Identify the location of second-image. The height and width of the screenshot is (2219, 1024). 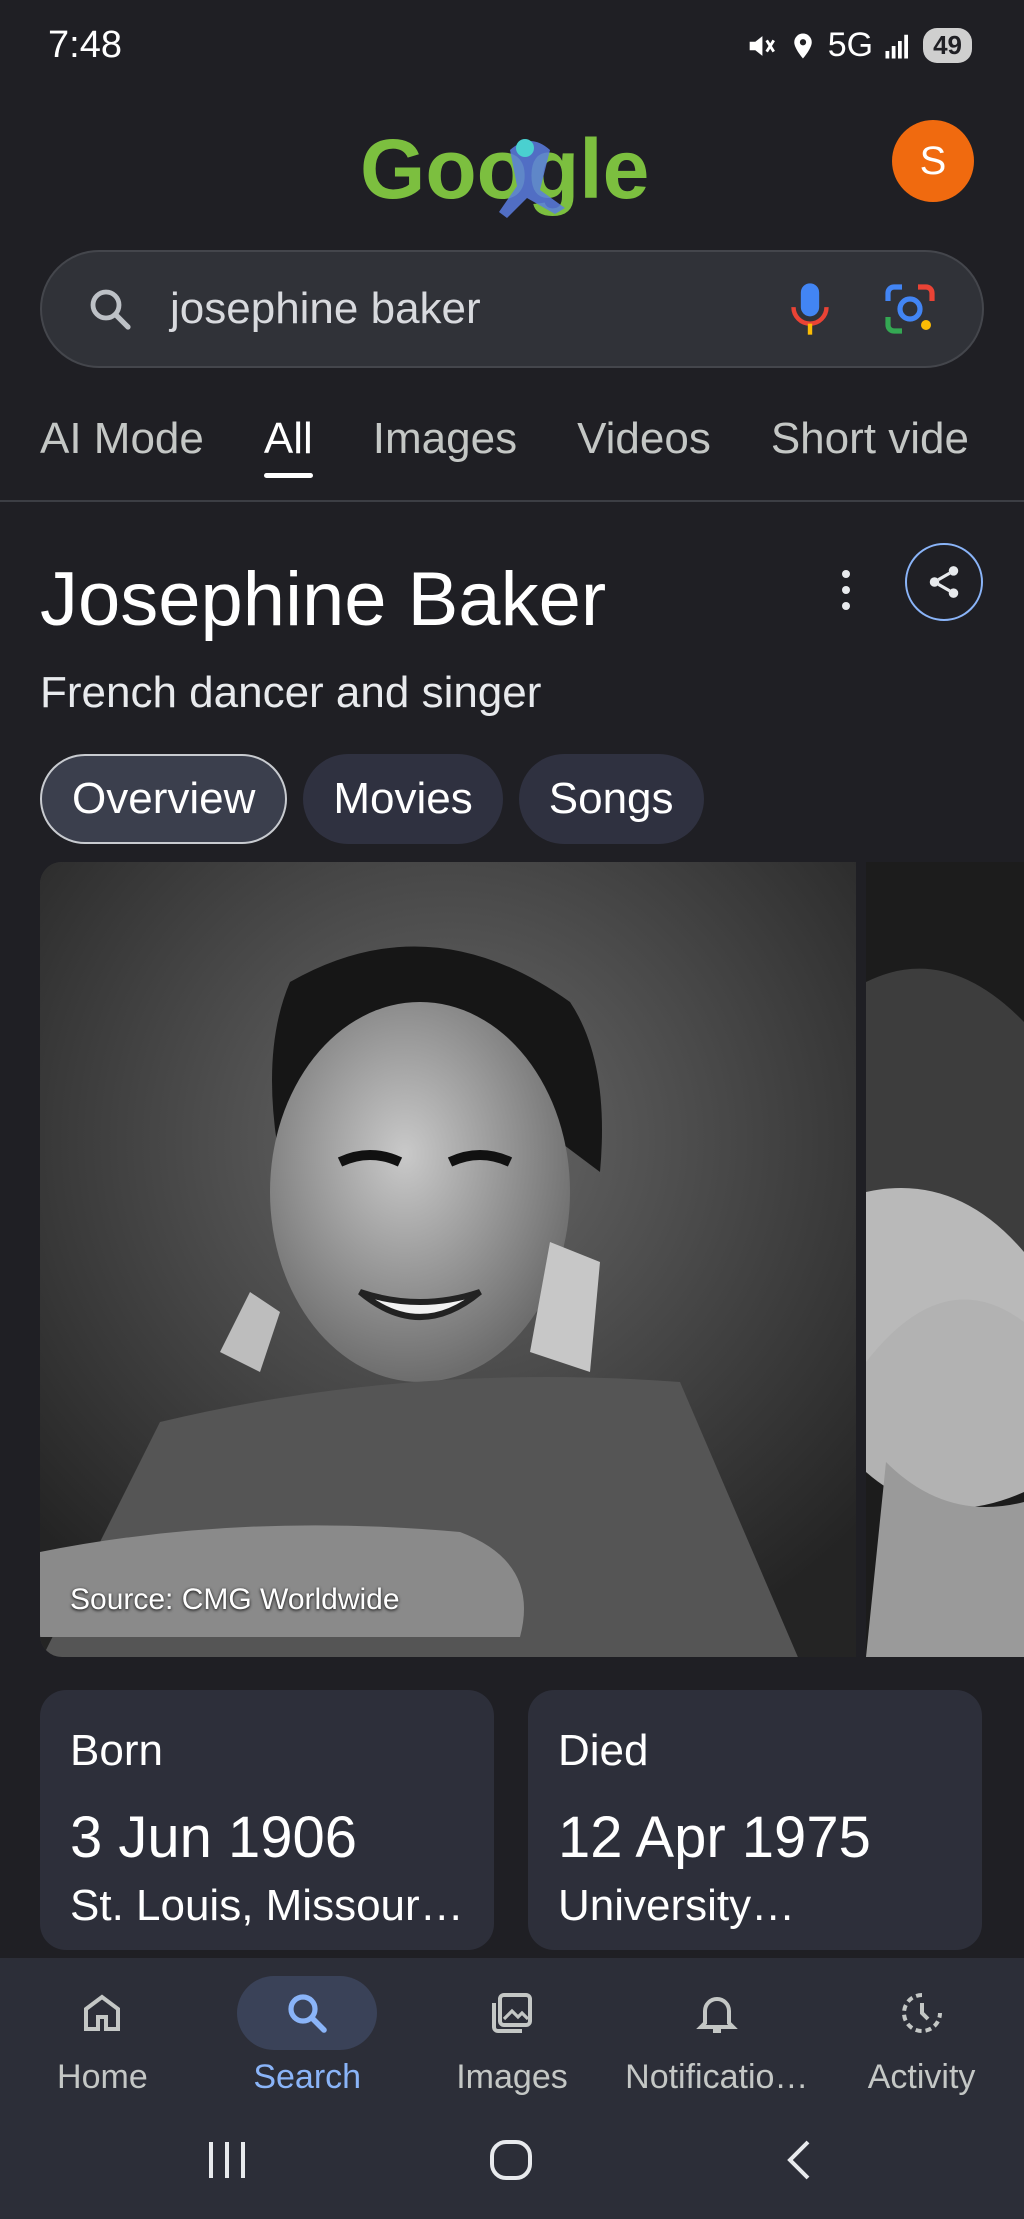
(945, 1259).